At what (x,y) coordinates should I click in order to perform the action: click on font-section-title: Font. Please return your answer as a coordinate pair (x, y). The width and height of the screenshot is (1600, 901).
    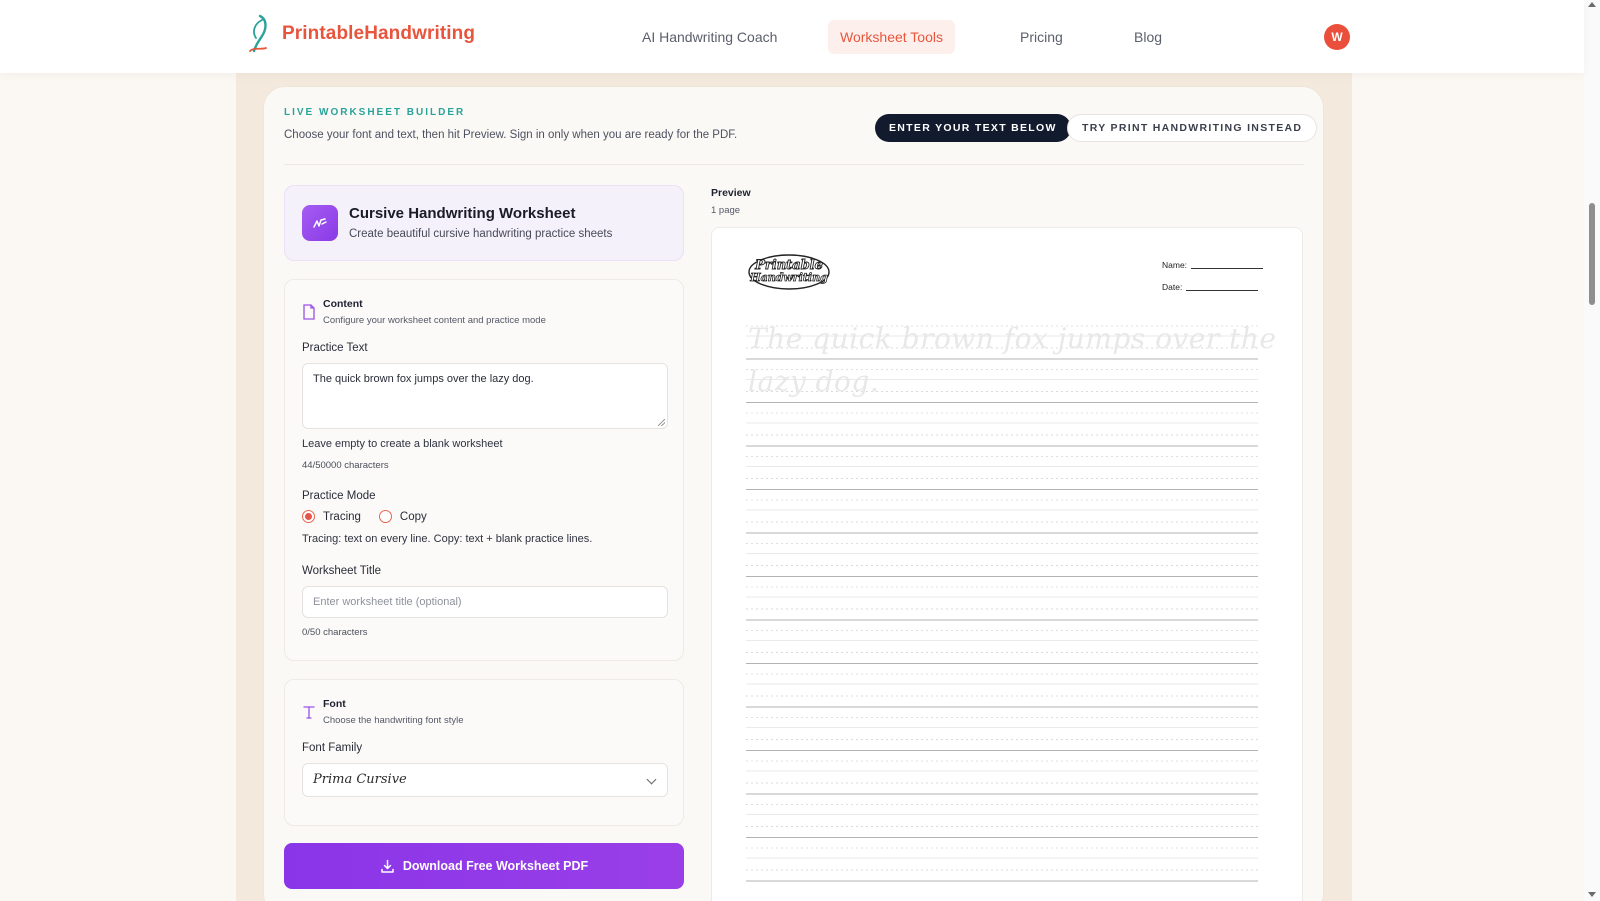
    Looking at the image, I should click on (334, 704).